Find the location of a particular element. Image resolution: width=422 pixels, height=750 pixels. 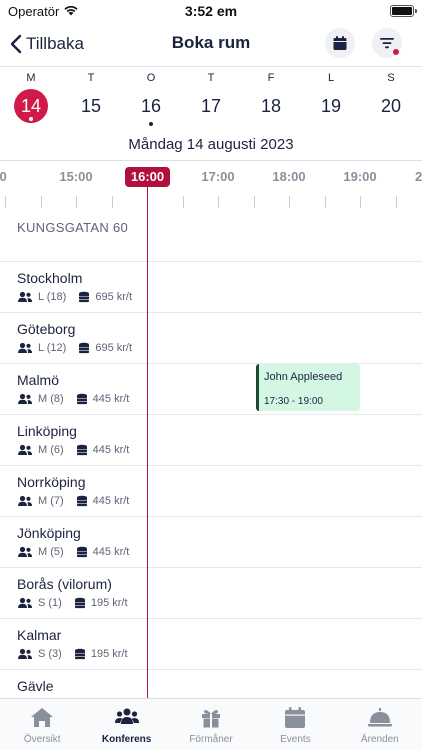

day-18: F 18 is located at coordinates (271, 97).